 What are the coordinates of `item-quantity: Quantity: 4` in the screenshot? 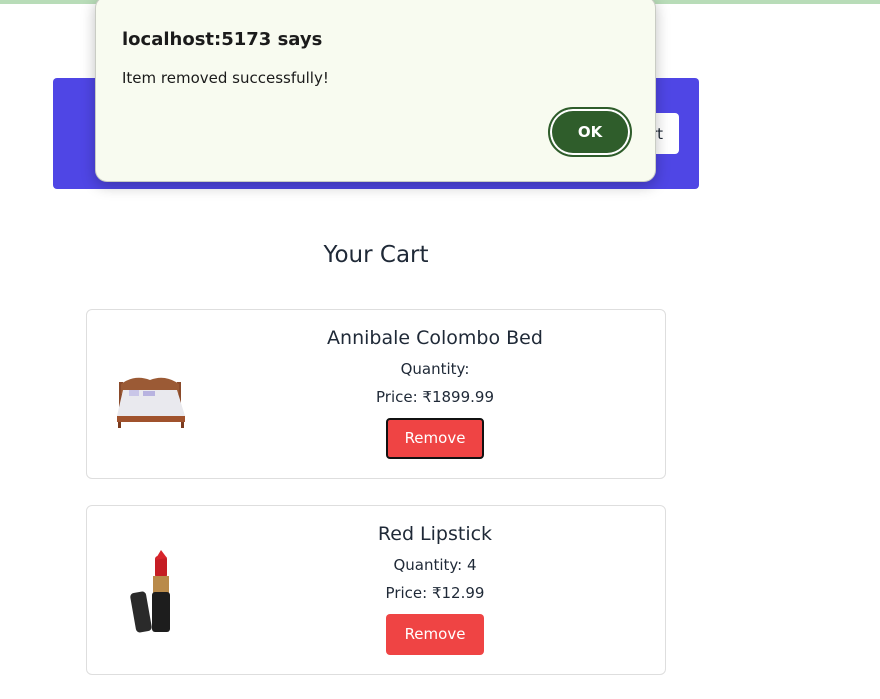 It's located at (435, 565).